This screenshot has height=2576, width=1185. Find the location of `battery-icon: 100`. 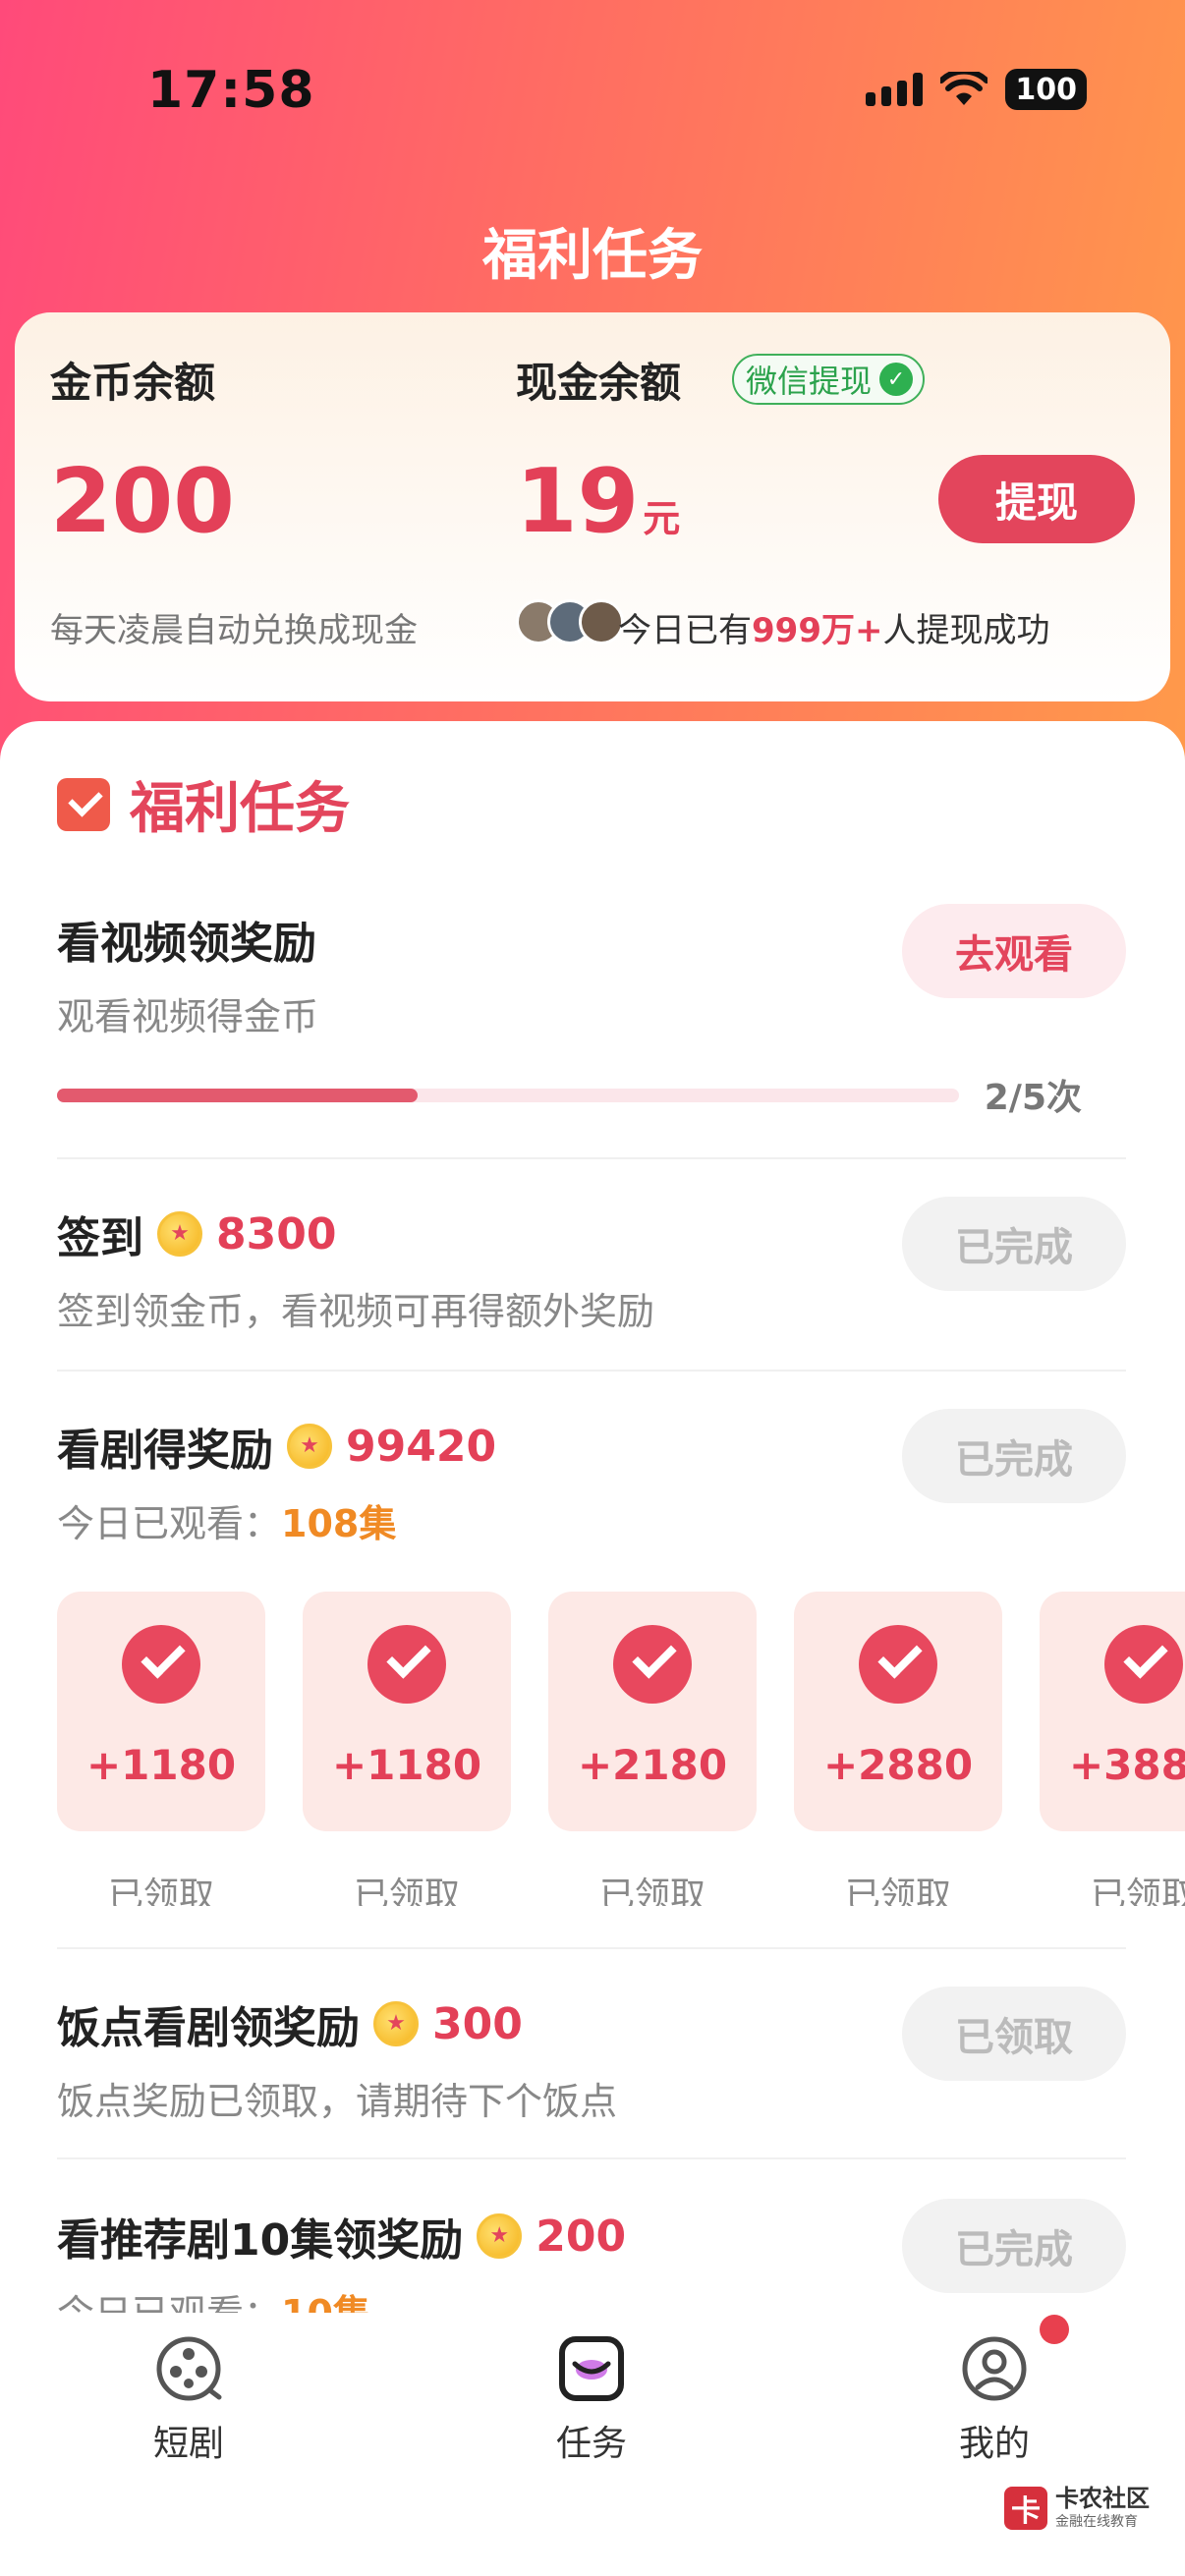

battery-icon: 100 is located at coordinates (1046, 89).